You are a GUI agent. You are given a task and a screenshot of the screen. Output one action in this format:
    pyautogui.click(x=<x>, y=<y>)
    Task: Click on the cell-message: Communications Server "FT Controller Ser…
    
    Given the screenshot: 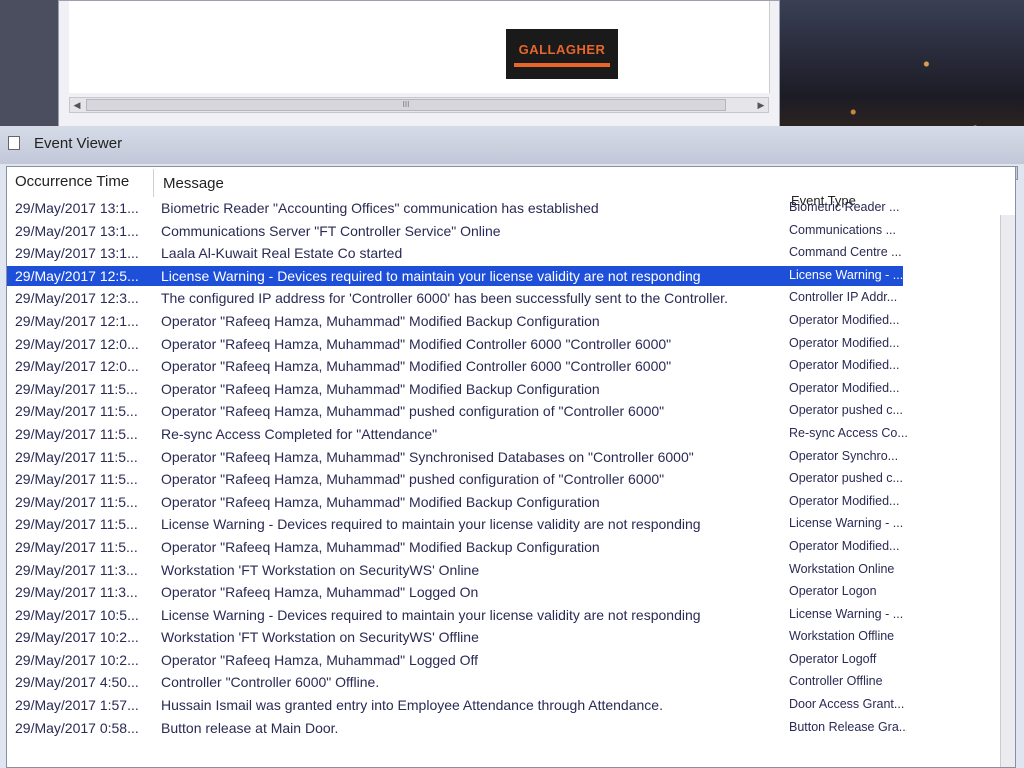 What is the action you would take?
    pyautogui.click(x=331, y=230)
    